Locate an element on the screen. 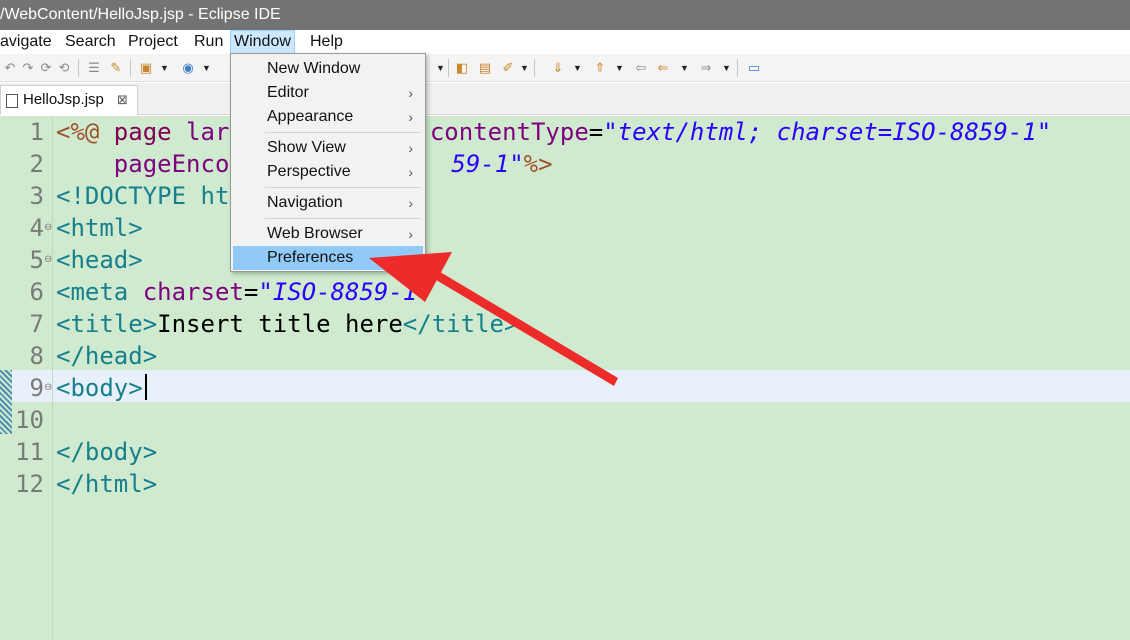  open-folder-icon: ◧ is located at coordinates (462, 68).